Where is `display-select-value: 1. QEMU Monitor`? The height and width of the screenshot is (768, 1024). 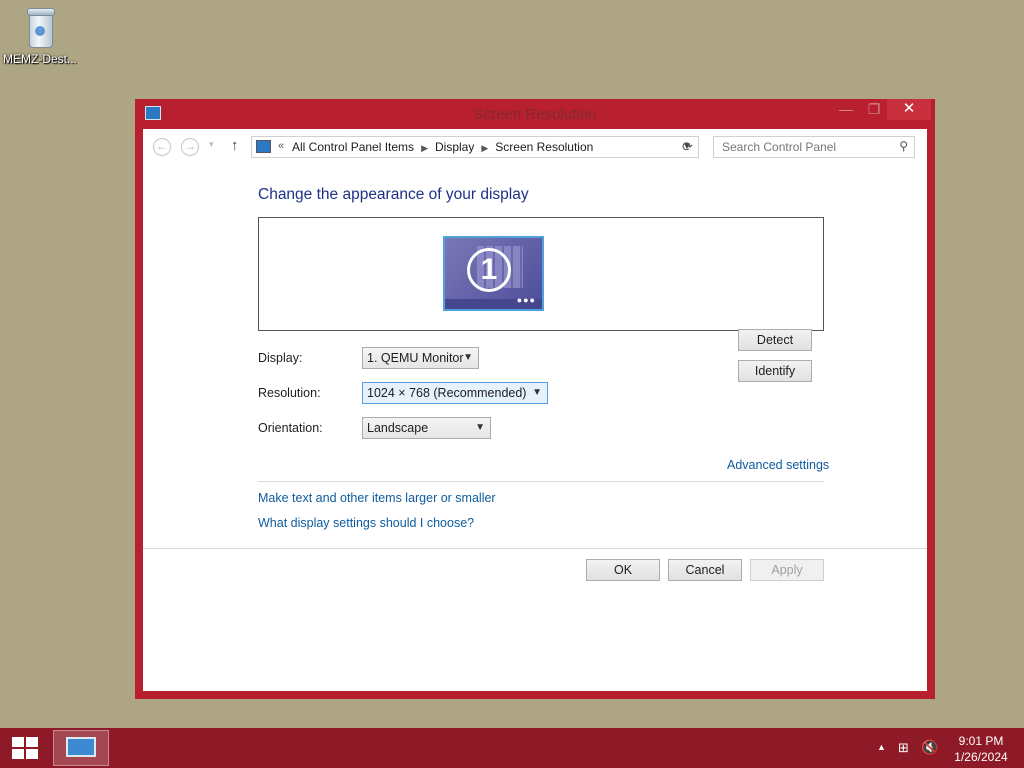
display-select-value: 1. QEMU Monitor is located at coordinates (415, 358).